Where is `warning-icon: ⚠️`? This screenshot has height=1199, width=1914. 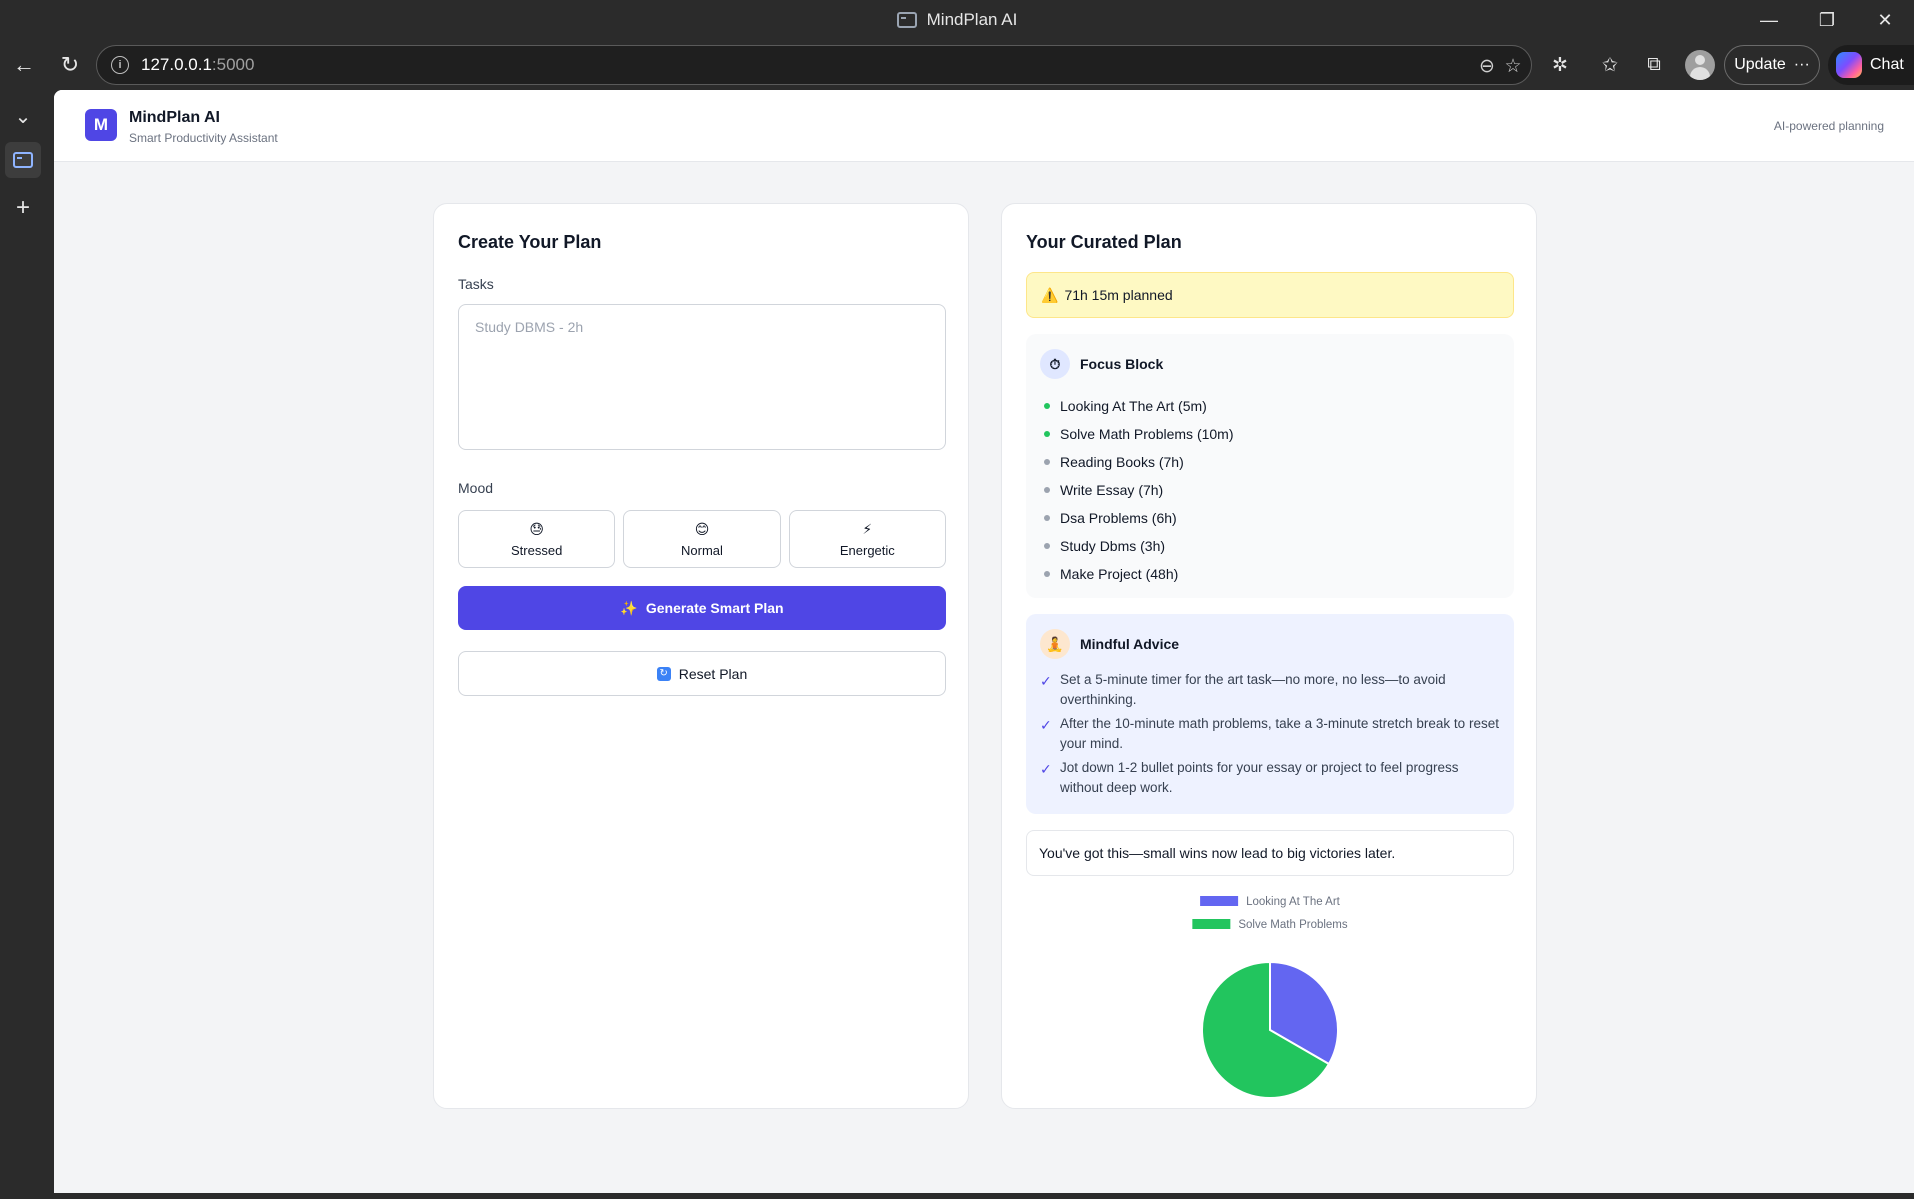
warning-icon: ⚠️ is located at coordinates (1050, 294).